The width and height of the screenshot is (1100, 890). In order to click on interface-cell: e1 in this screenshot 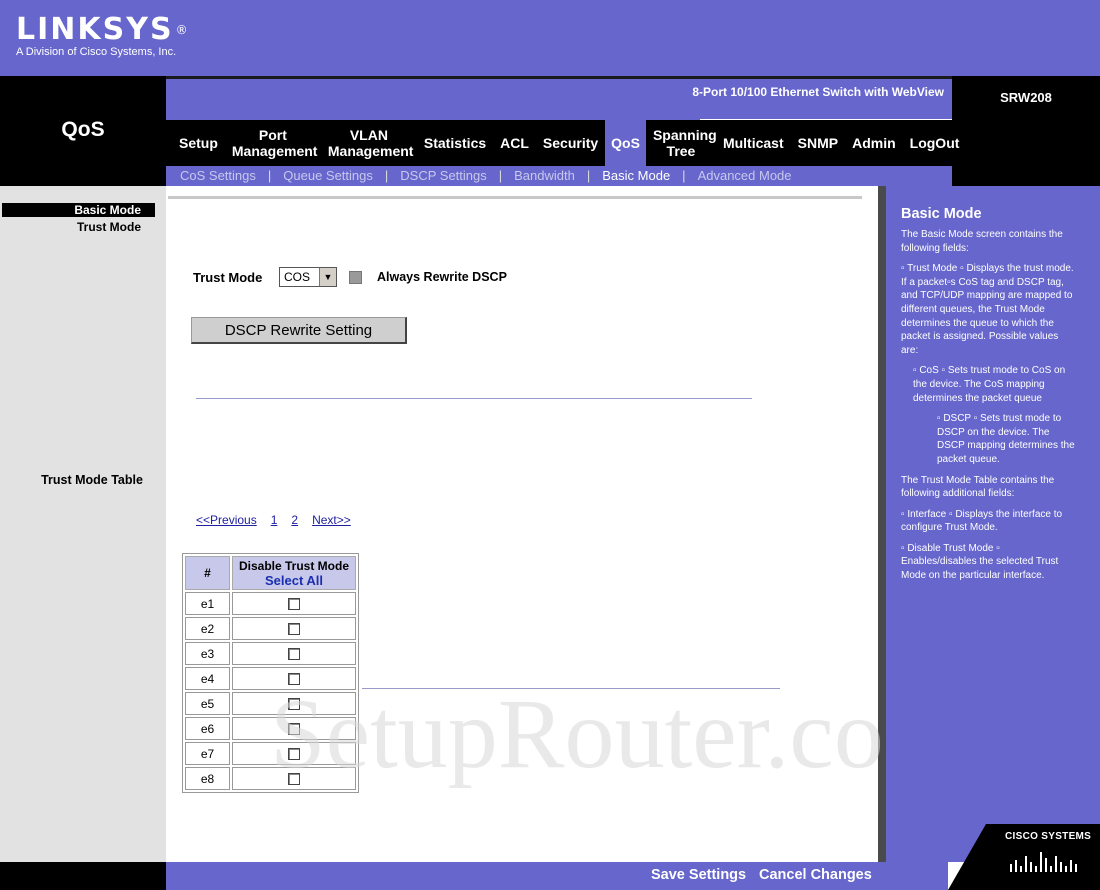, I will do `click(207, 603)`.